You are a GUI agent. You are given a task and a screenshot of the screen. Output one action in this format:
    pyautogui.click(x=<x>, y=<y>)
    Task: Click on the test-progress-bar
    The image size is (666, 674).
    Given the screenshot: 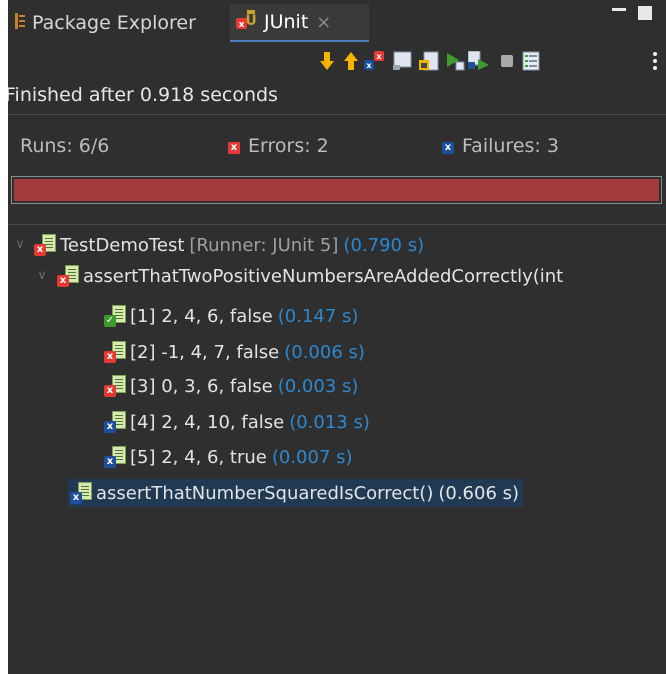 What is the action you would take?
    pyautogui.click(x=336, y=190)
    